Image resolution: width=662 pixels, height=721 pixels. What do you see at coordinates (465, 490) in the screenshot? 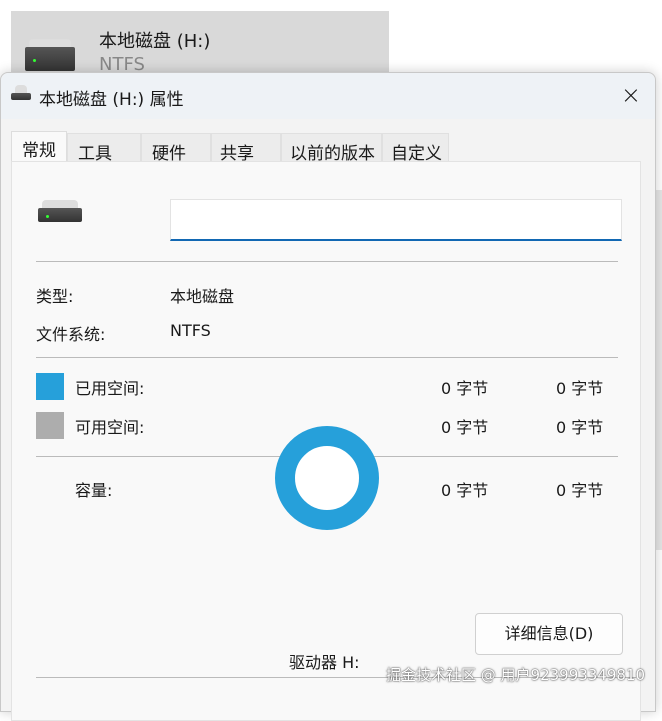
I see `capacity-bytes: 0 字节` at bounding box center [465, 490].